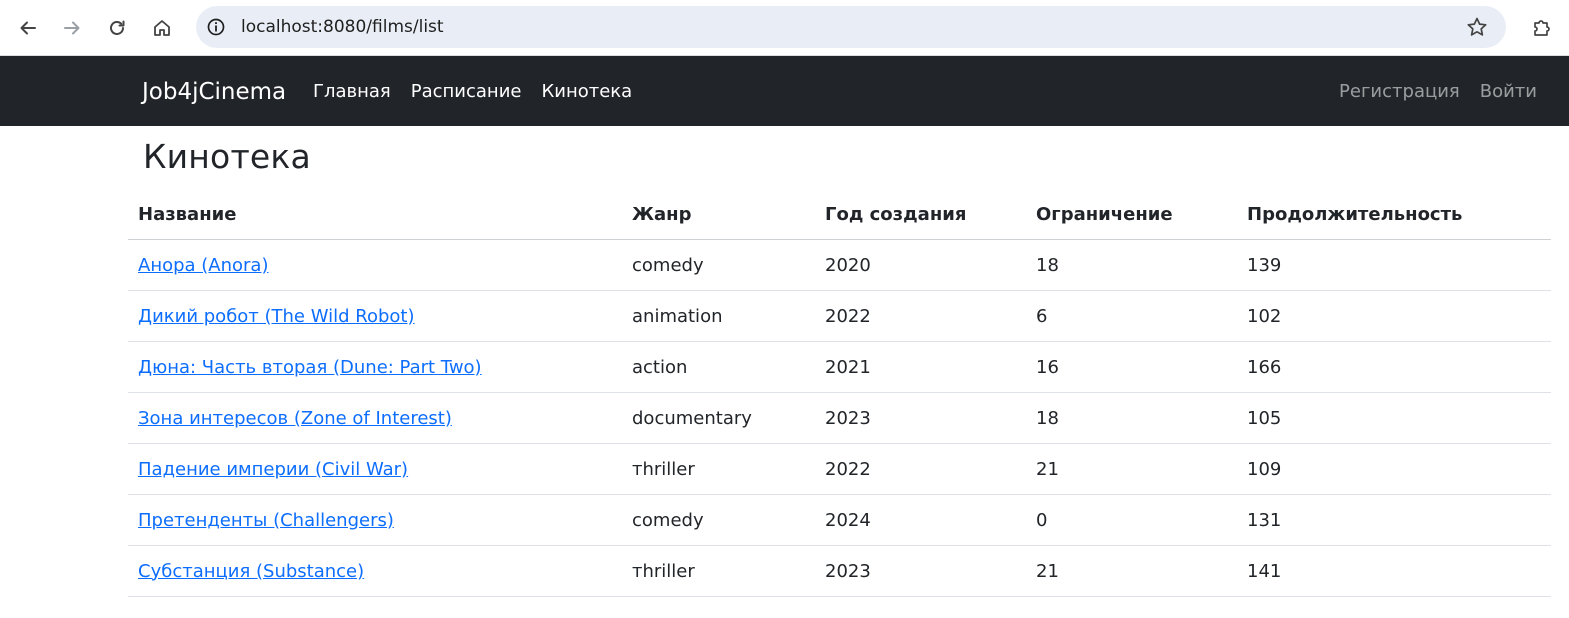 This screenshot has width=1569, height=618. What do you see at coordinates (1394, 265) in the screenshot?
I see `film-duration-cell: 139` at bounding box center [1394, 265].